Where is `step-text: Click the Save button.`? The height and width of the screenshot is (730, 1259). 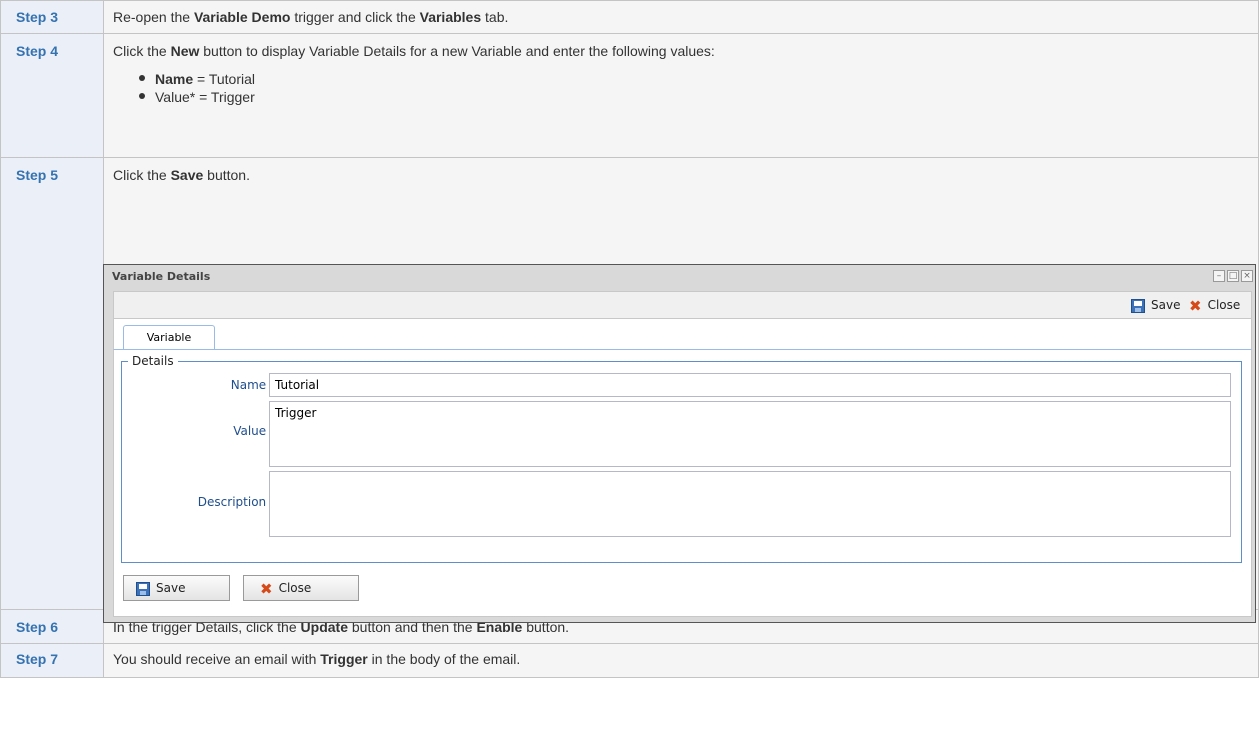 step-text: Click the Save button. is located at coordinates (181, 175).